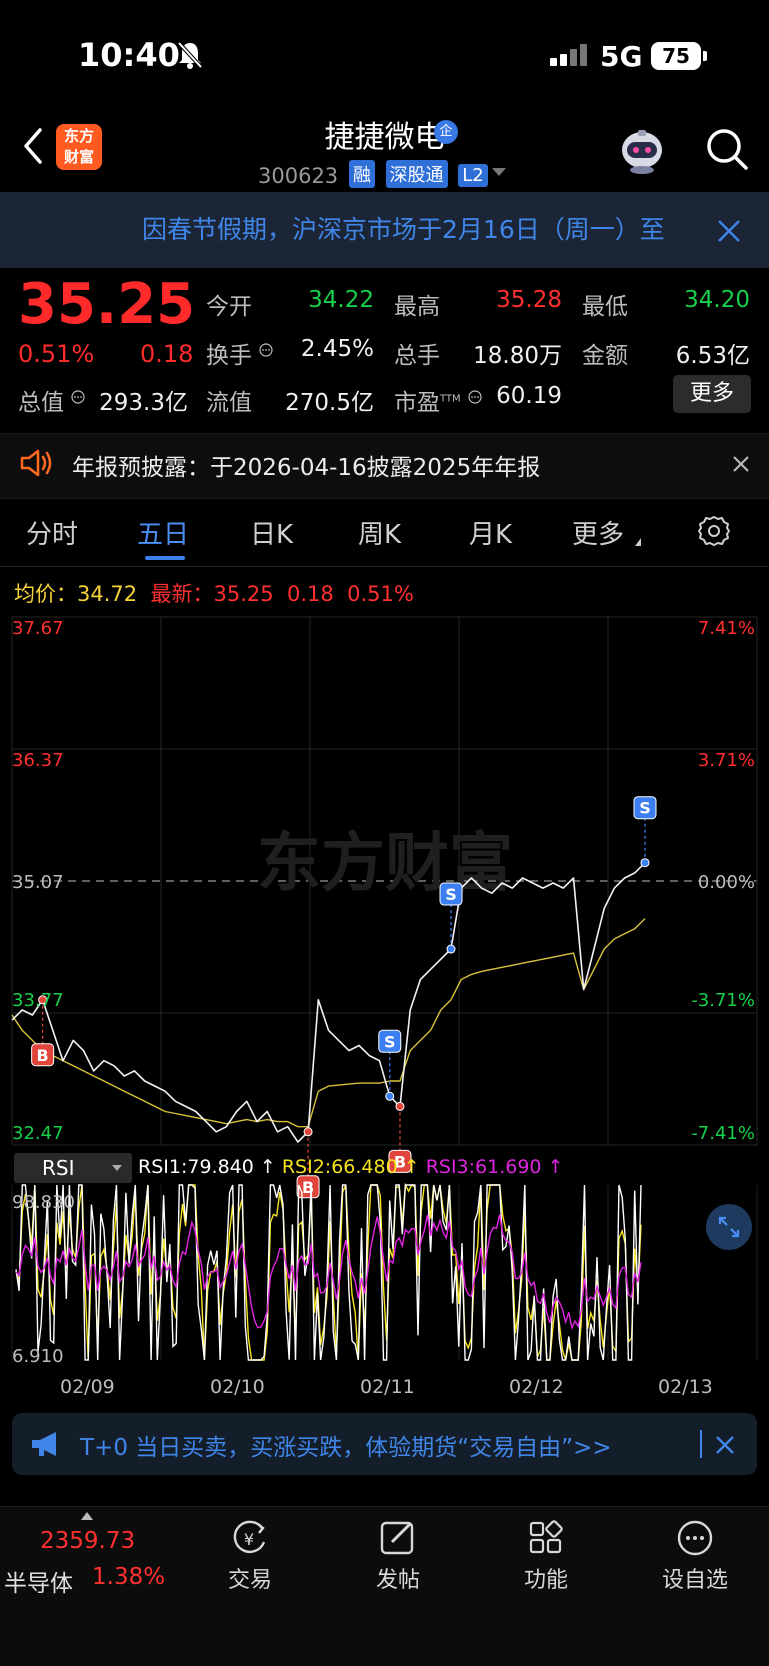 This screenshot has width=769, height=1666. I want to click on sector-index-name: 半导体, so click(38, 1581).